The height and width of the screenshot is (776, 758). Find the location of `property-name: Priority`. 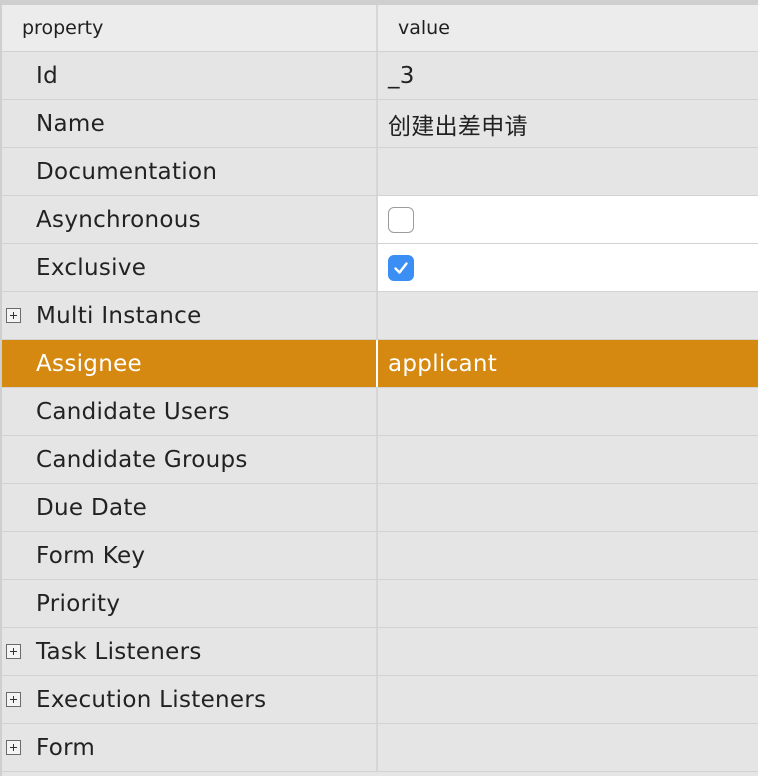

property-name: Priority is located at coordinates (78, 603).